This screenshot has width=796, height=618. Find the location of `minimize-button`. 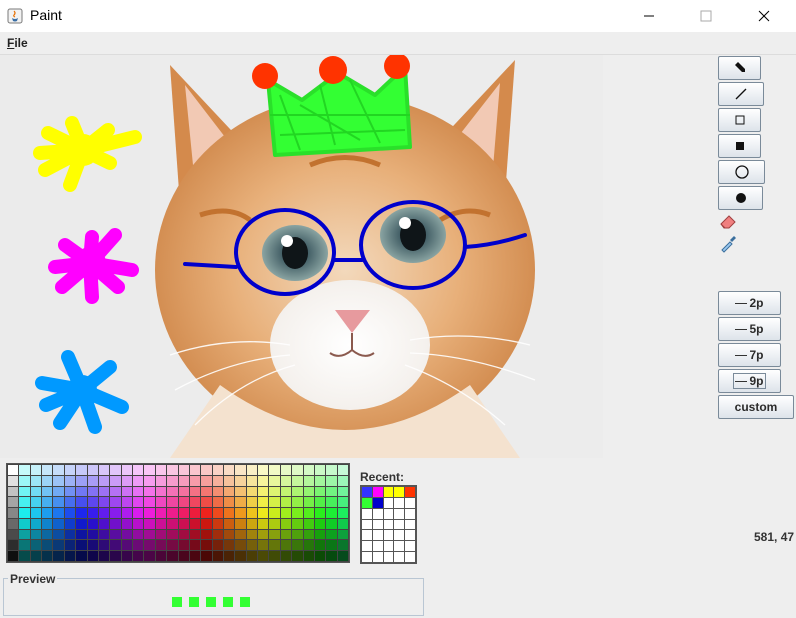

minimize-button is located at coordinates (649, 16).